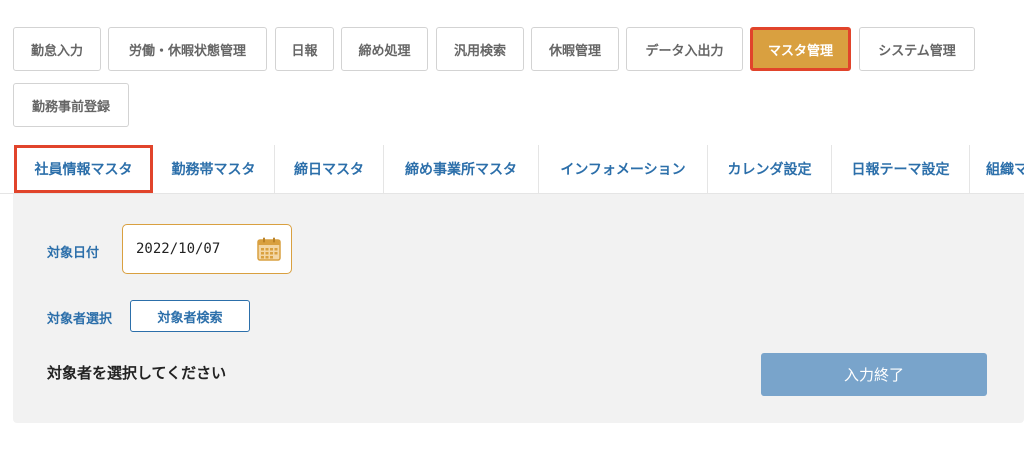  What do you see at coordinates (684, 49) in the screenshot?
I see `menu-data-io: データ入出力` at bounding box center [684, 49].